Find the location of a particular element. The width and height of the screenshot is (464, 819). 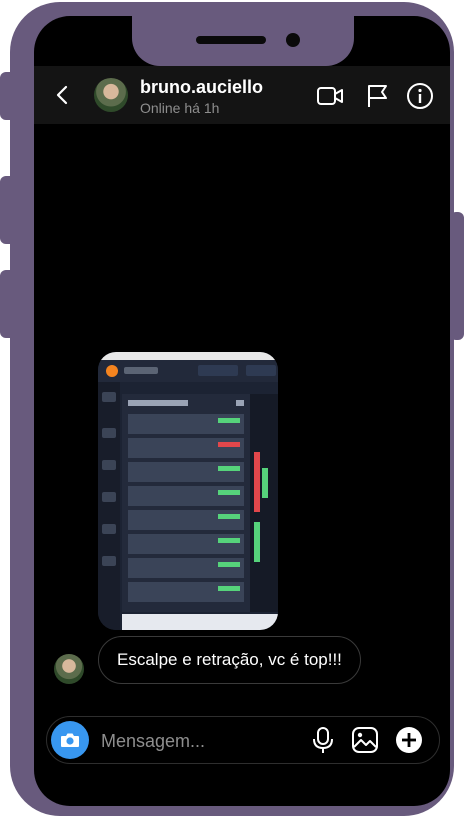

info-icon is located at coordinates (420, 96).